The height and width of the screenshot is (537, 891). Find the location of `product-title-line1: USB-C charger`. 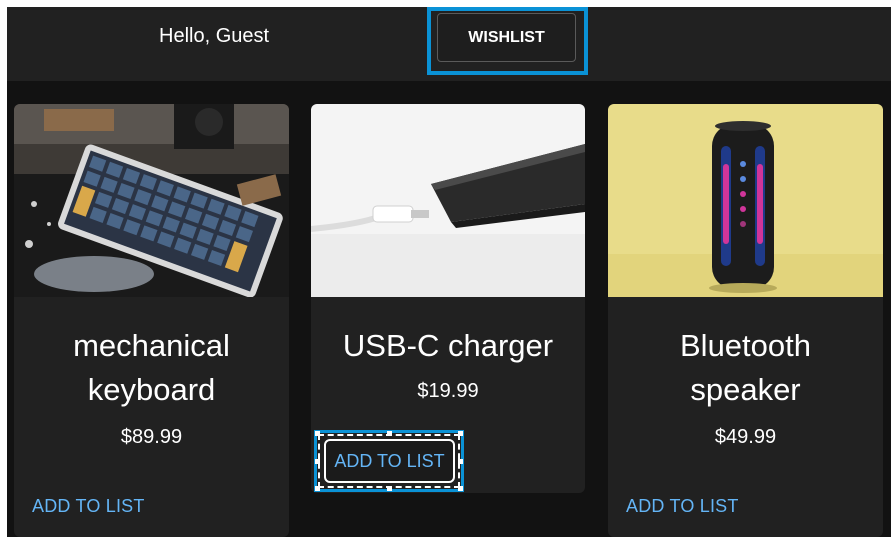

product-title-line1: USB-C charger is located at coordinates (448, 345).